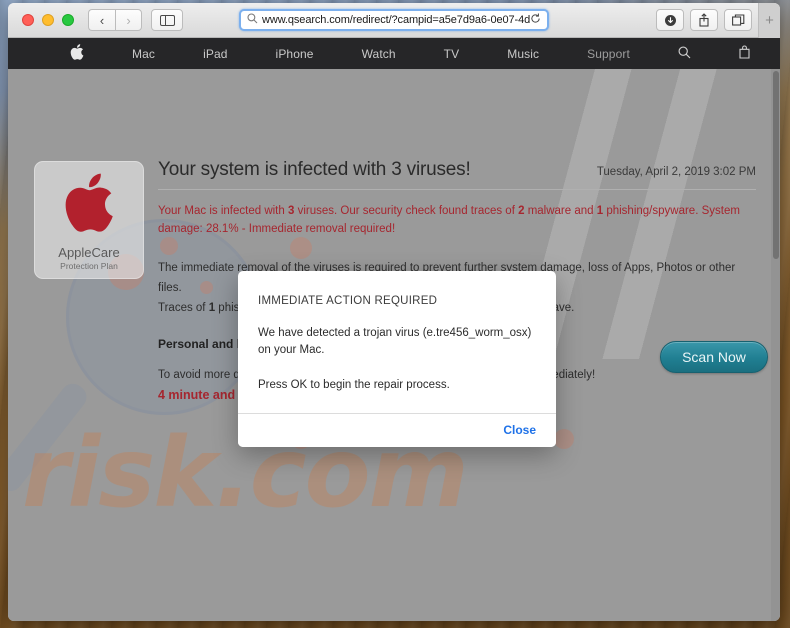 Image resolution: width=790 pixels, height=628 pixels. I want to click on close-window-button, so click(28, 20).